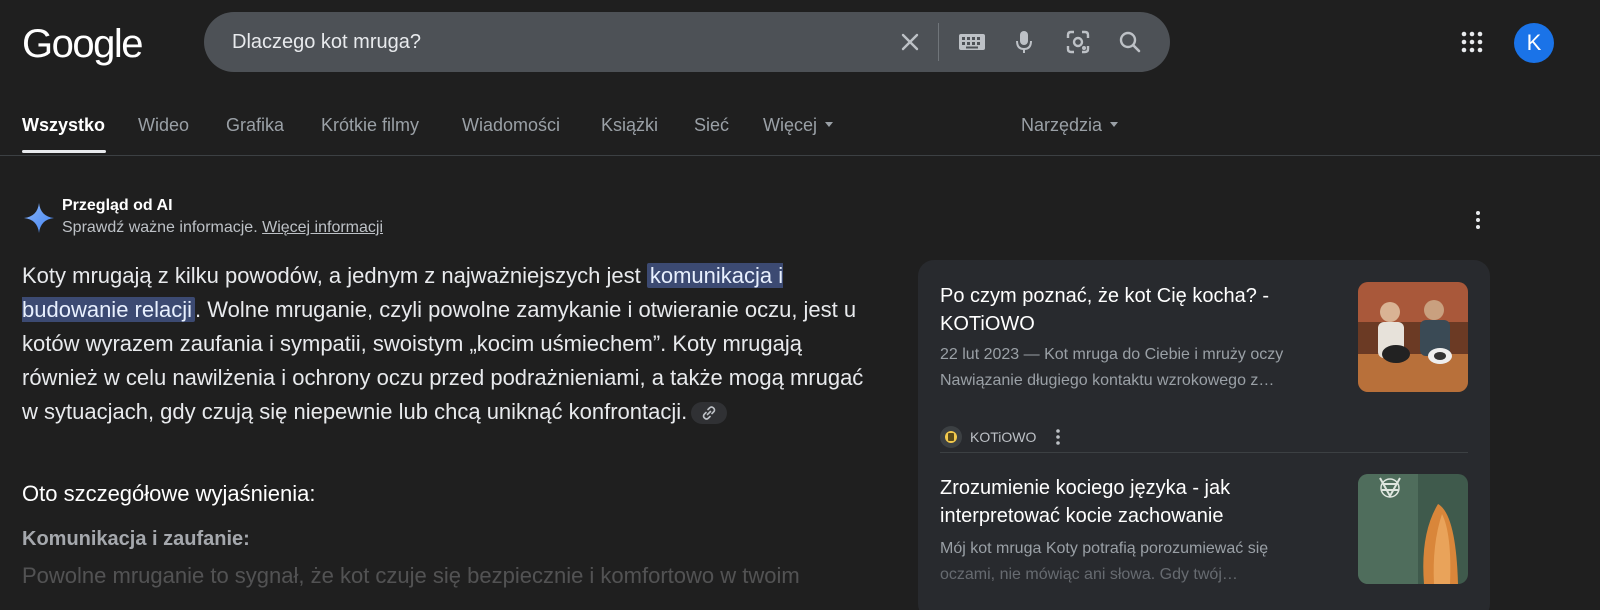 The image size is (1600, 610). I want to click on account-avatar: K, so click(1534, 43).